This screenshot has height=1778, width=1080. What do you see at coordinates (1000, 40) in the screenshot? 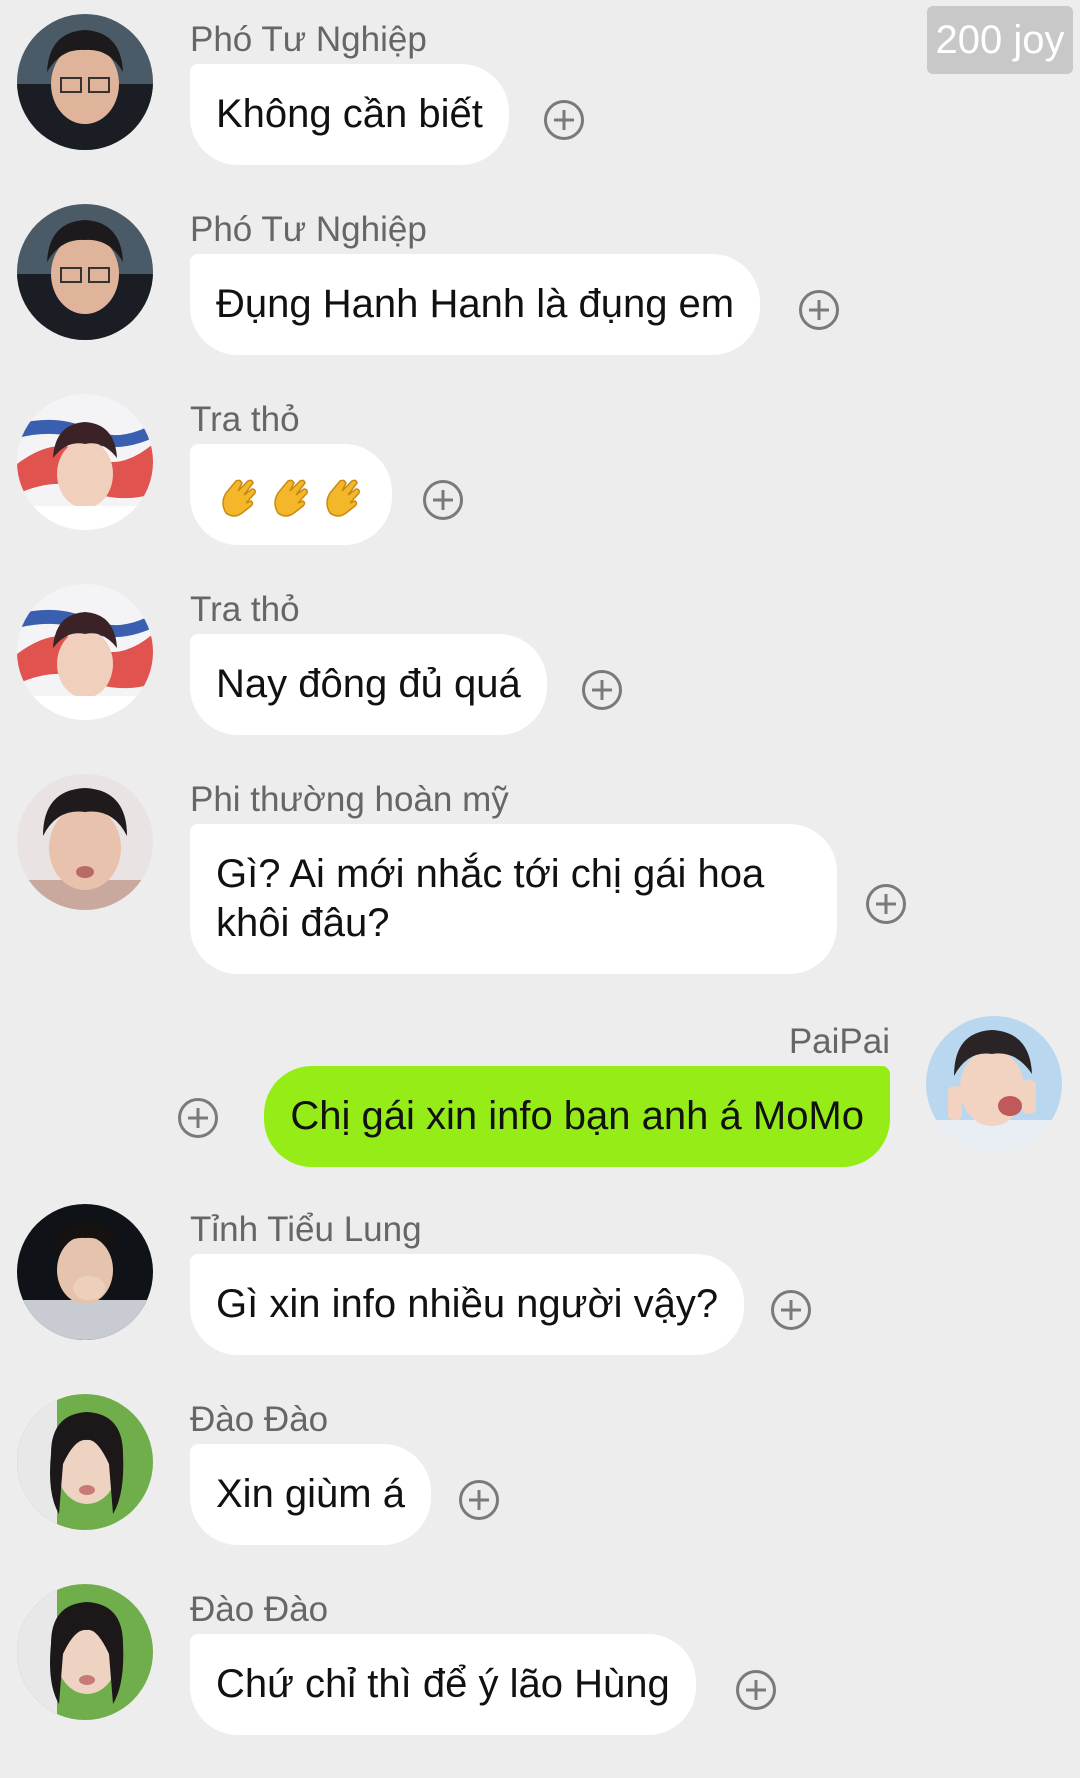
I see `joy-badge: 200 joy` at bounding box center [1000, 40].